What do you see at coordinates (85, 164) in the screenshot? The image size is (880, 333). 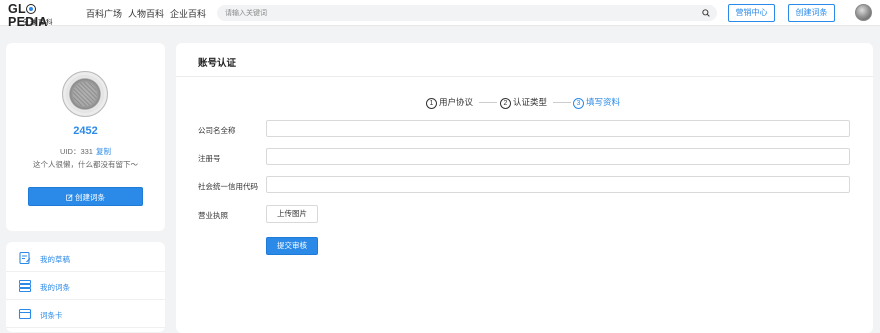 I see `profile-bio: 这个人很懒，什么都没有留下～` at bounding box center [85, 164].